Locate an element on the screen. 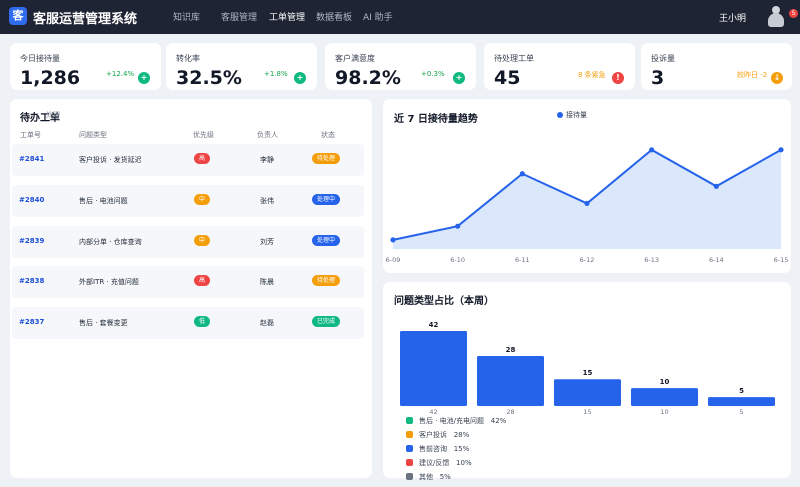 The image size is (800, 487). stat-card-pending-tickets: 待处理工单 45 8 条紧急 ! is located at coordinates (559, 66).